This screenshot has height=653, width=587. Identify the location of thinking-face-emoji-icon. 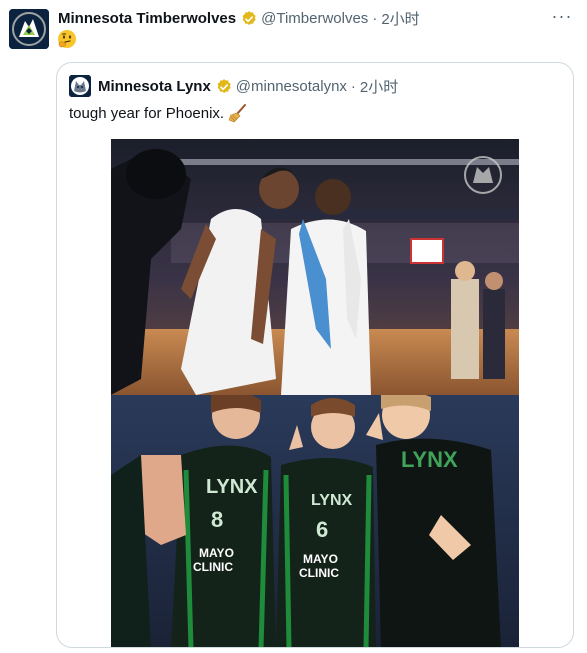
(67, 39).